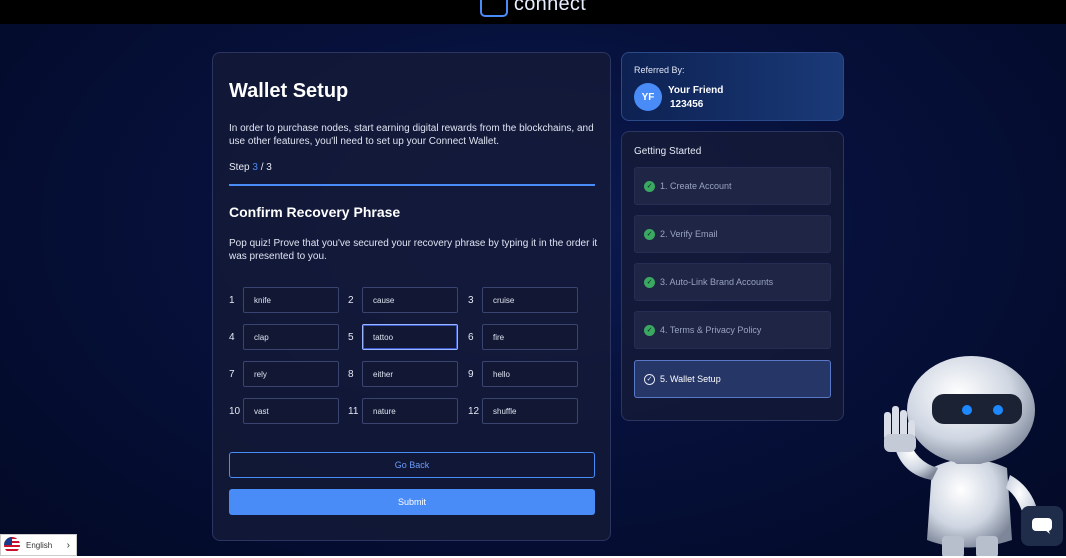  I want to click on chat-widget-button, so click(1042, 526).